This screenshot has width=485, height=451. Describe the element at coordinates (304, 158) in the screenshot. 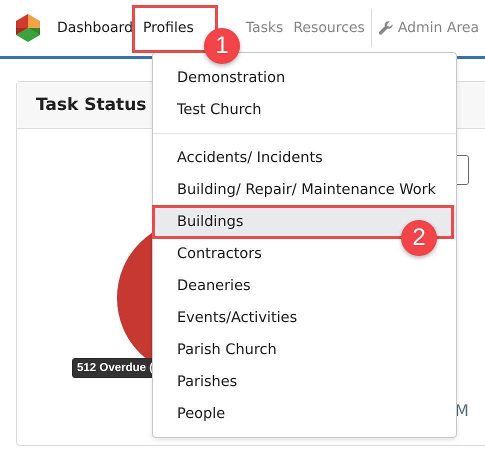

I see `menu-item: Accidents/ Incidents` at that location.